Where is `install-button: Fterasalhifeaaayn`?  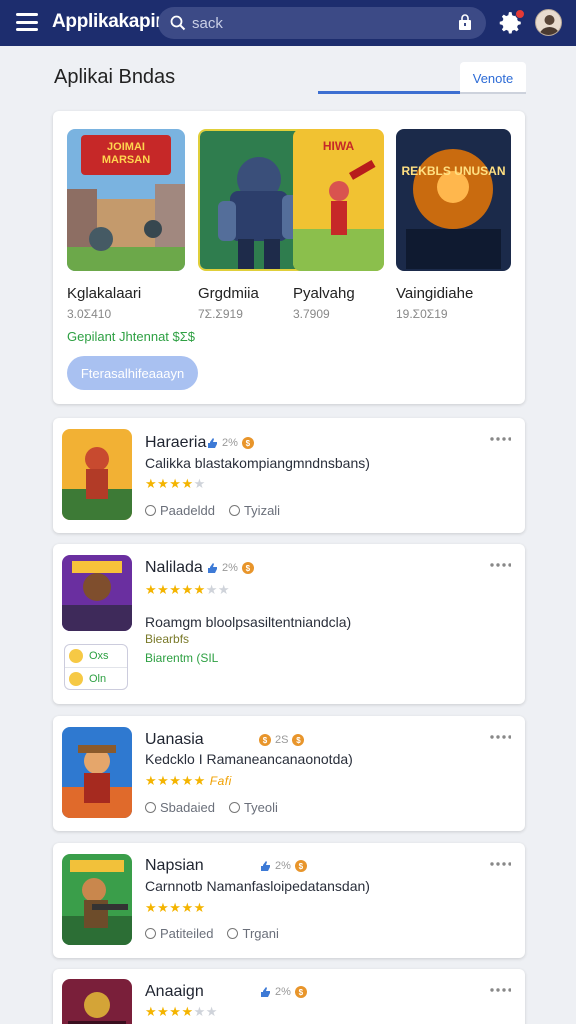 install-button: Fterasalhifeaaayn is located at coordinates (132, 373).